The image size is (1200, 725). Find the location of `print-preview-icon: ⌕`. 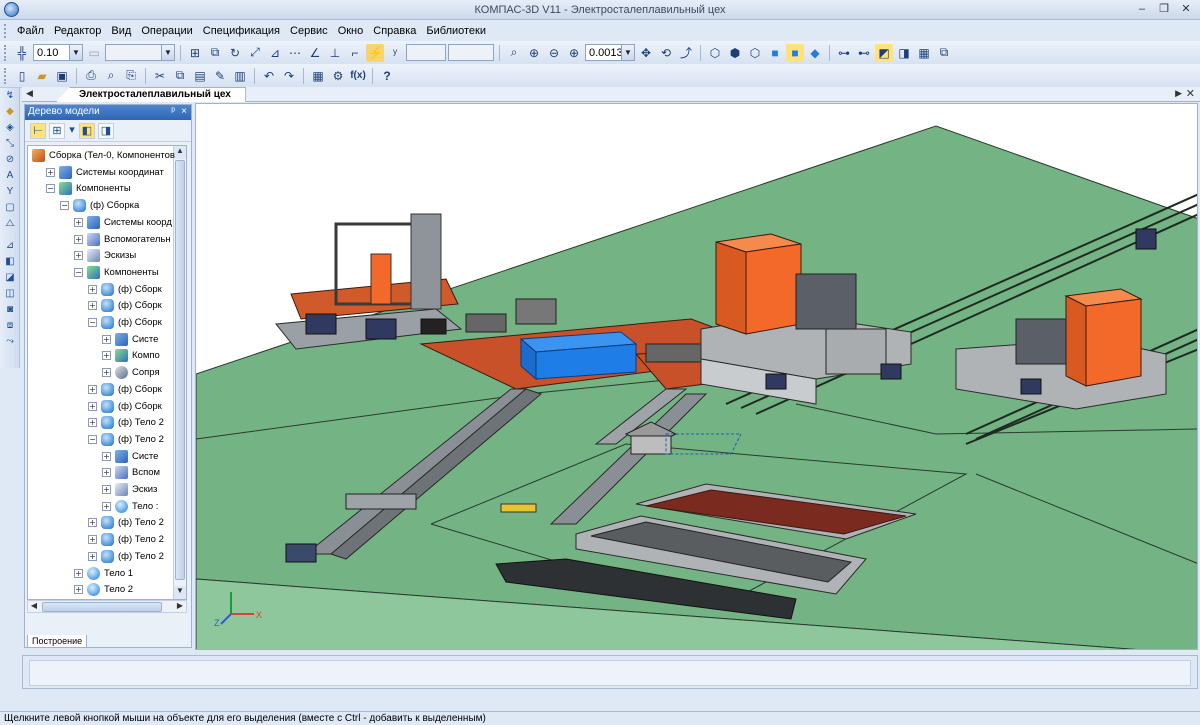

print-preview-icon: ⌕ is located at coordinates (111, 76).